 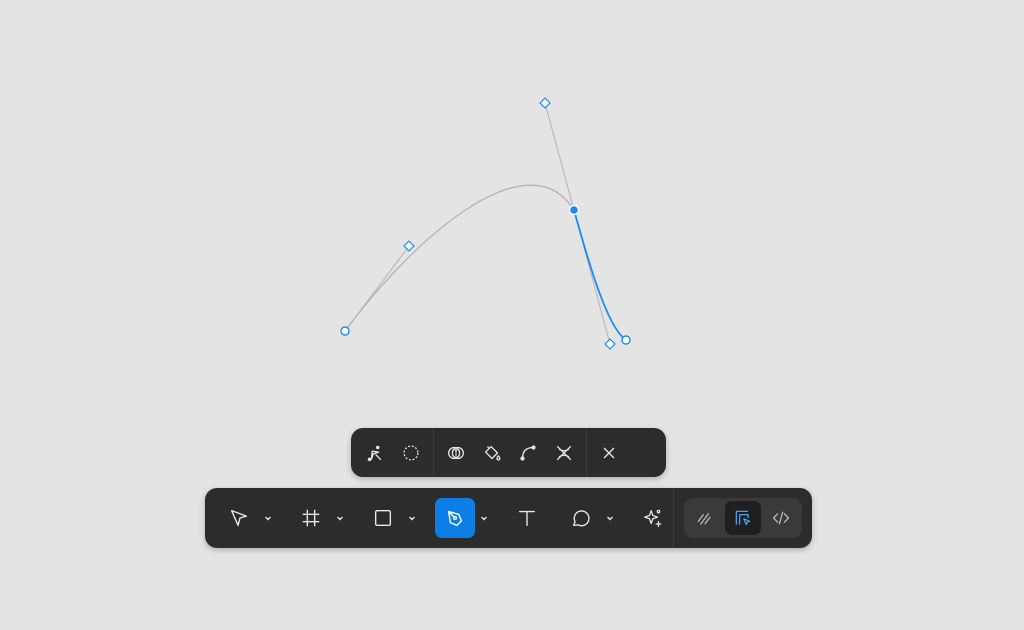 I want to click on shape-builder-tool-button, so click(x=456, y=453).